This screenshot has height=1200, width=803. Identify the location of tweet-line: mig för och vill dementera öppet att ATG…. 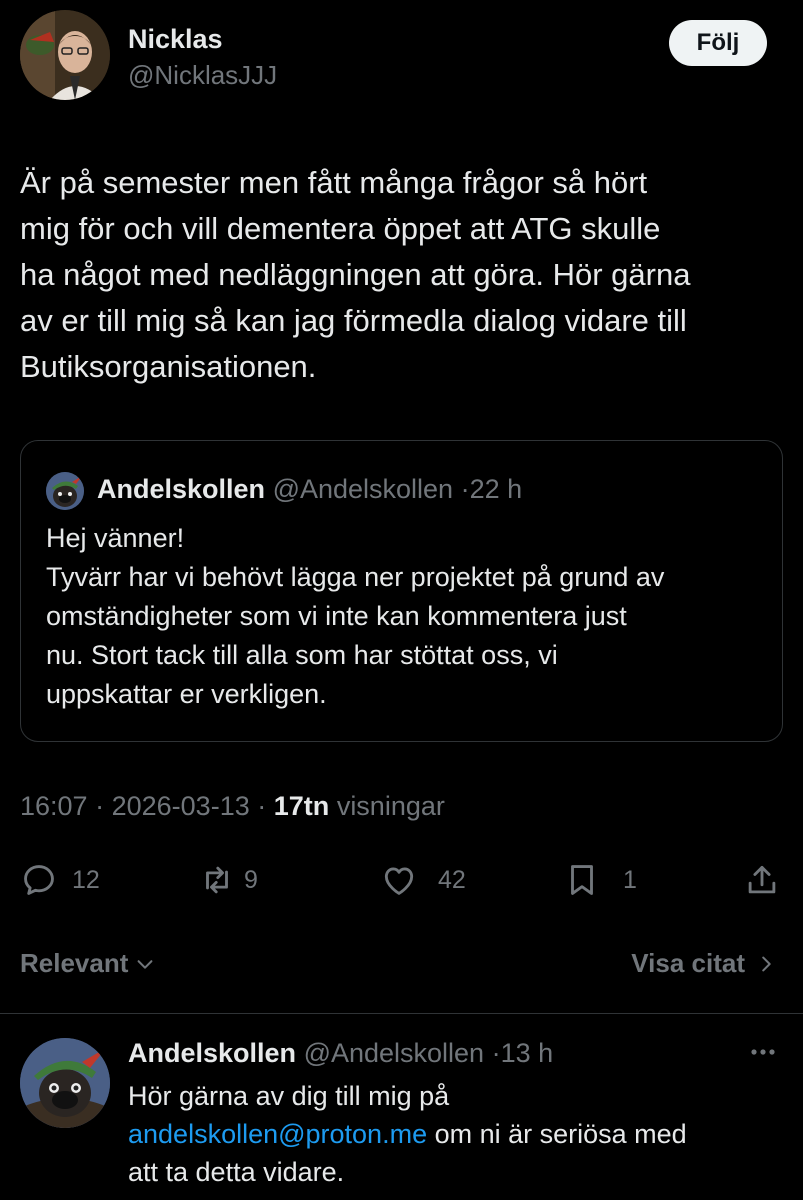
(340, 228).